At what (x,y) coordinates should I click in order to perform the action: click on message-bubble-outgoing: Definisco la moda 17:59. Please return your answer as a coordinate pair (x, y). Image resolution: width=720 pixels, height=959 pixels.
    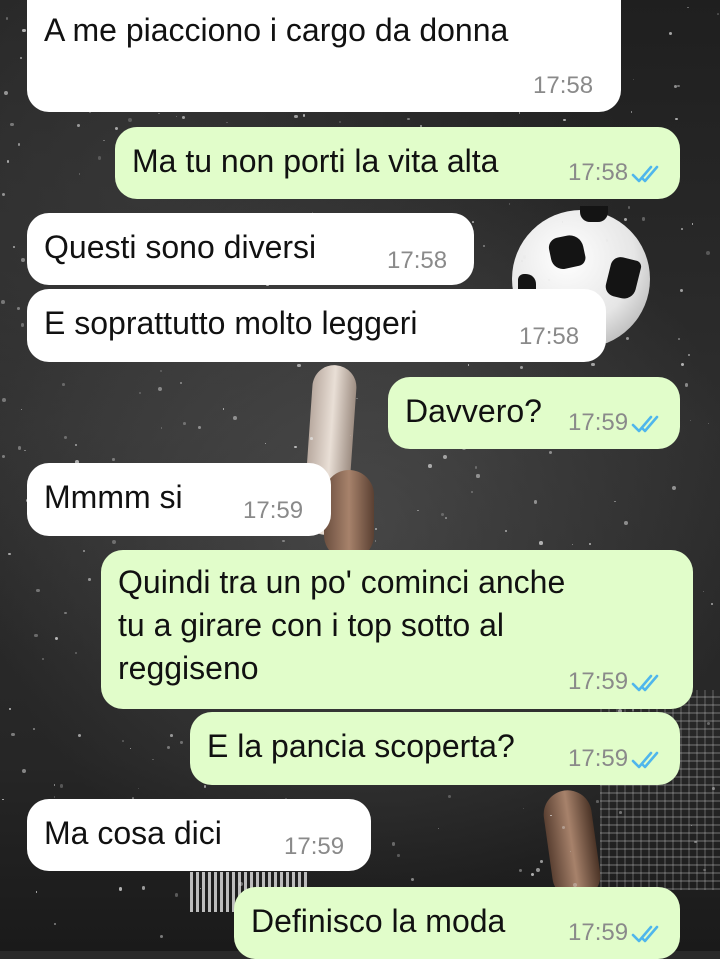
    Looking at the image, I should click on (457, 923).